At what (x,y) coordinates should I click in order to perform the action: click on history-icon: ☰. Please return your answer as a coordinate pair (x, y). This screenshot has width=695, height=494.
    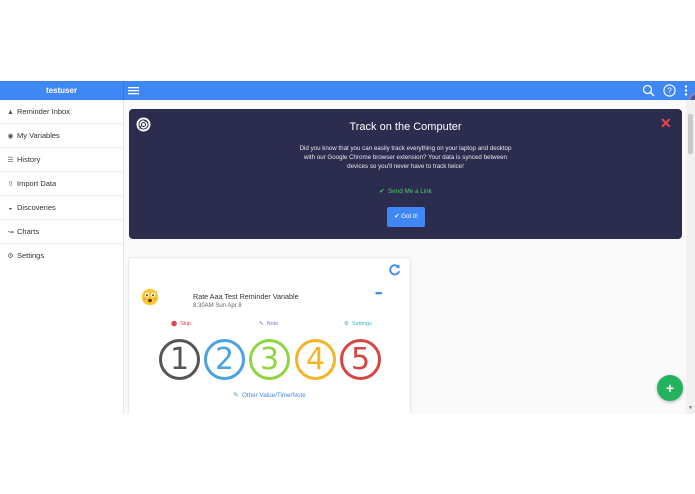
    Looking at the image, I should click on (10, 160).